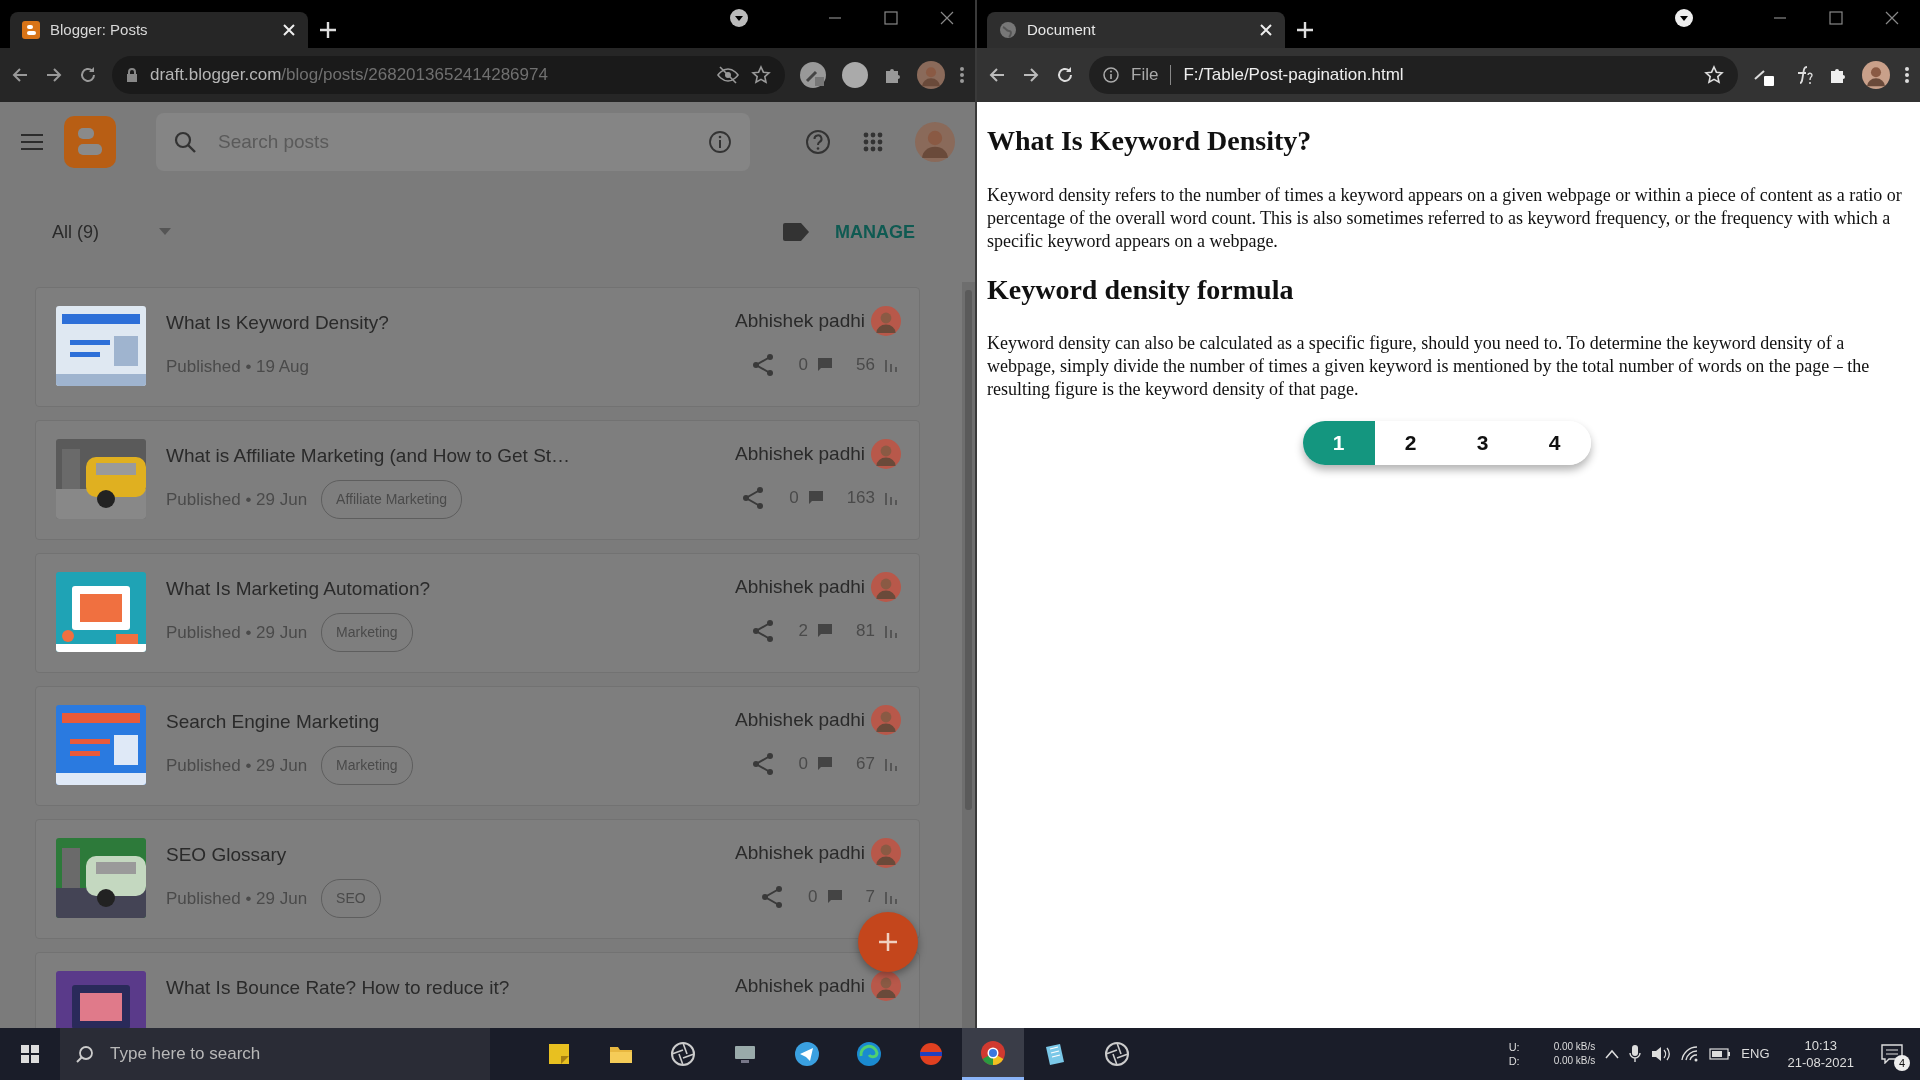  Describe the element at coordinates (441, 589) in the screenshot. I see `post-title: What Is Marketing Automation?` at that location.